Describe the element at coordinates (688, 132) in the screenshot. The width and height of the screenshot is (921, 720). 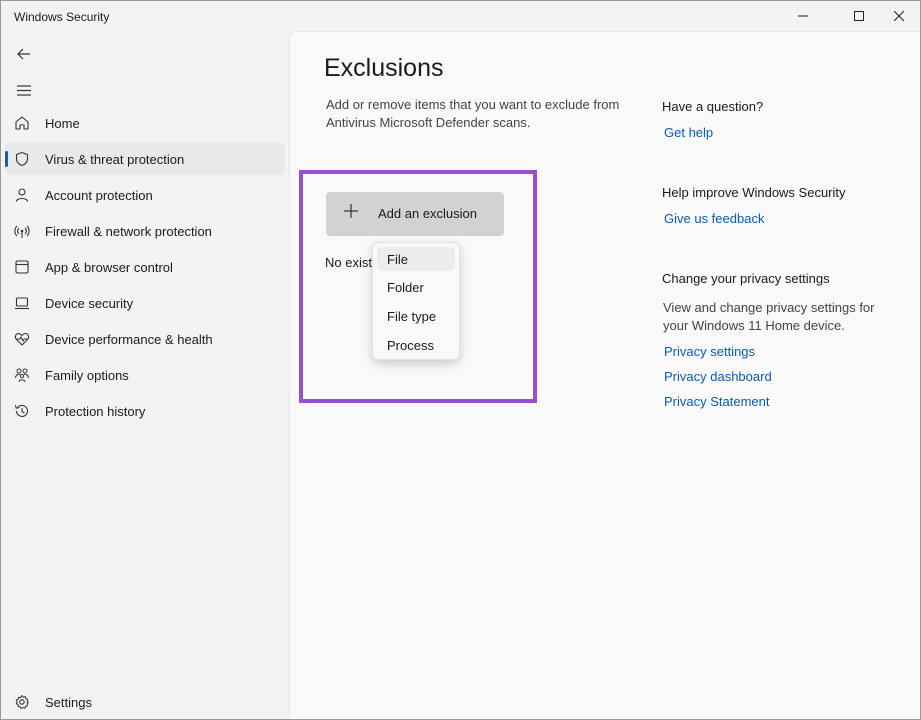
I see `get-help-link: Get help` at that location.